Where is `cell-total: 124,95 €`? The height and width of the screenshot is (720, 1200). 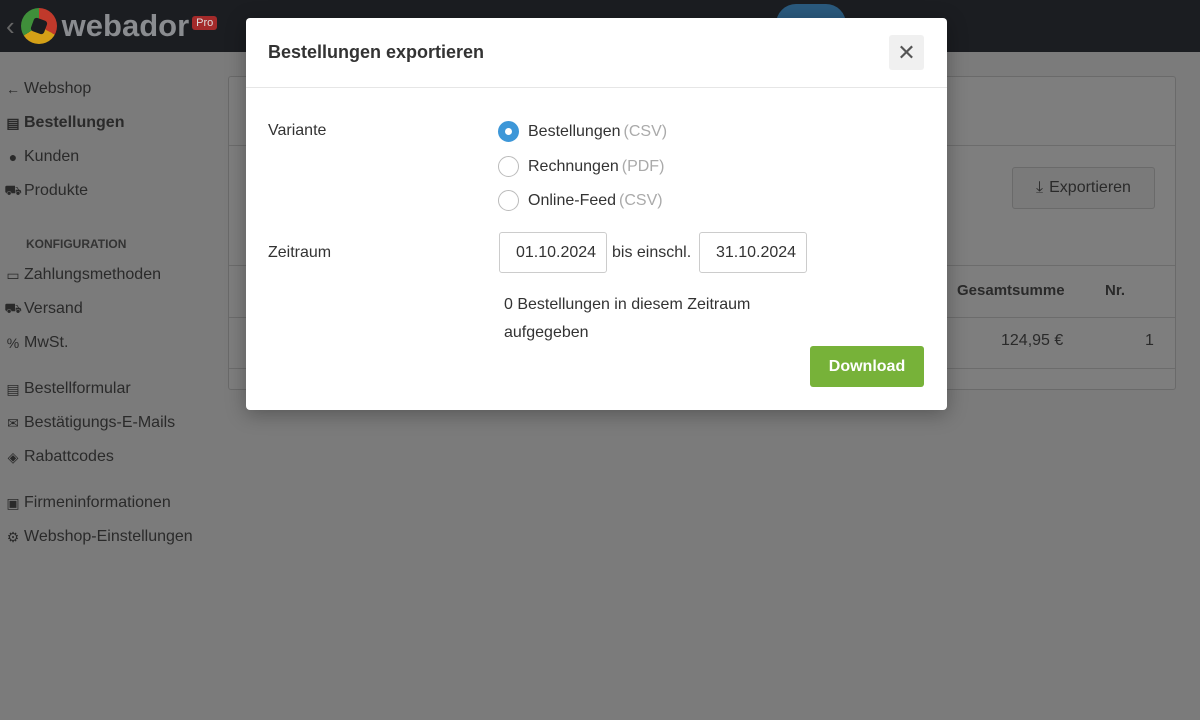 cell-total: 124,95 € is located at coordinates (1032, 340).